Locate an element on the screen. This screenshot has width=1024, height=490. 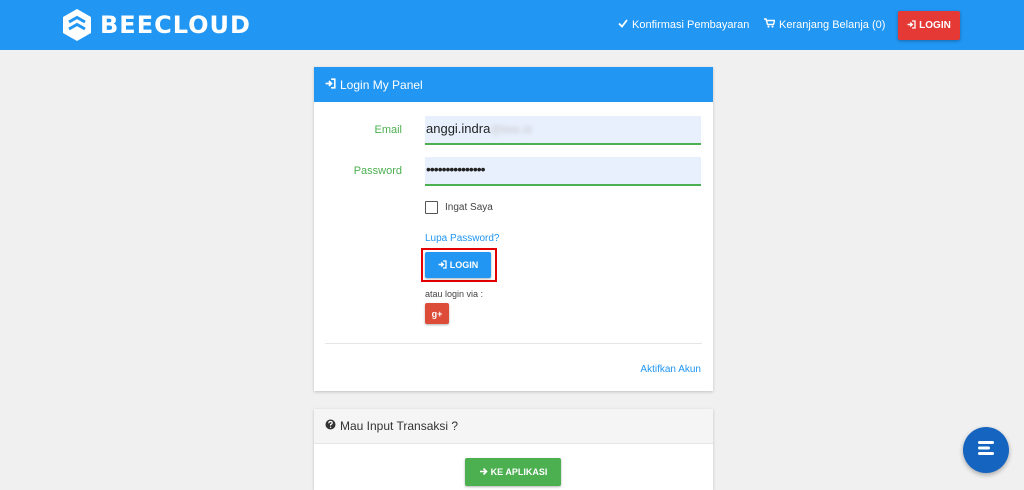
email-label: Email is located at coordinates (388, 130).